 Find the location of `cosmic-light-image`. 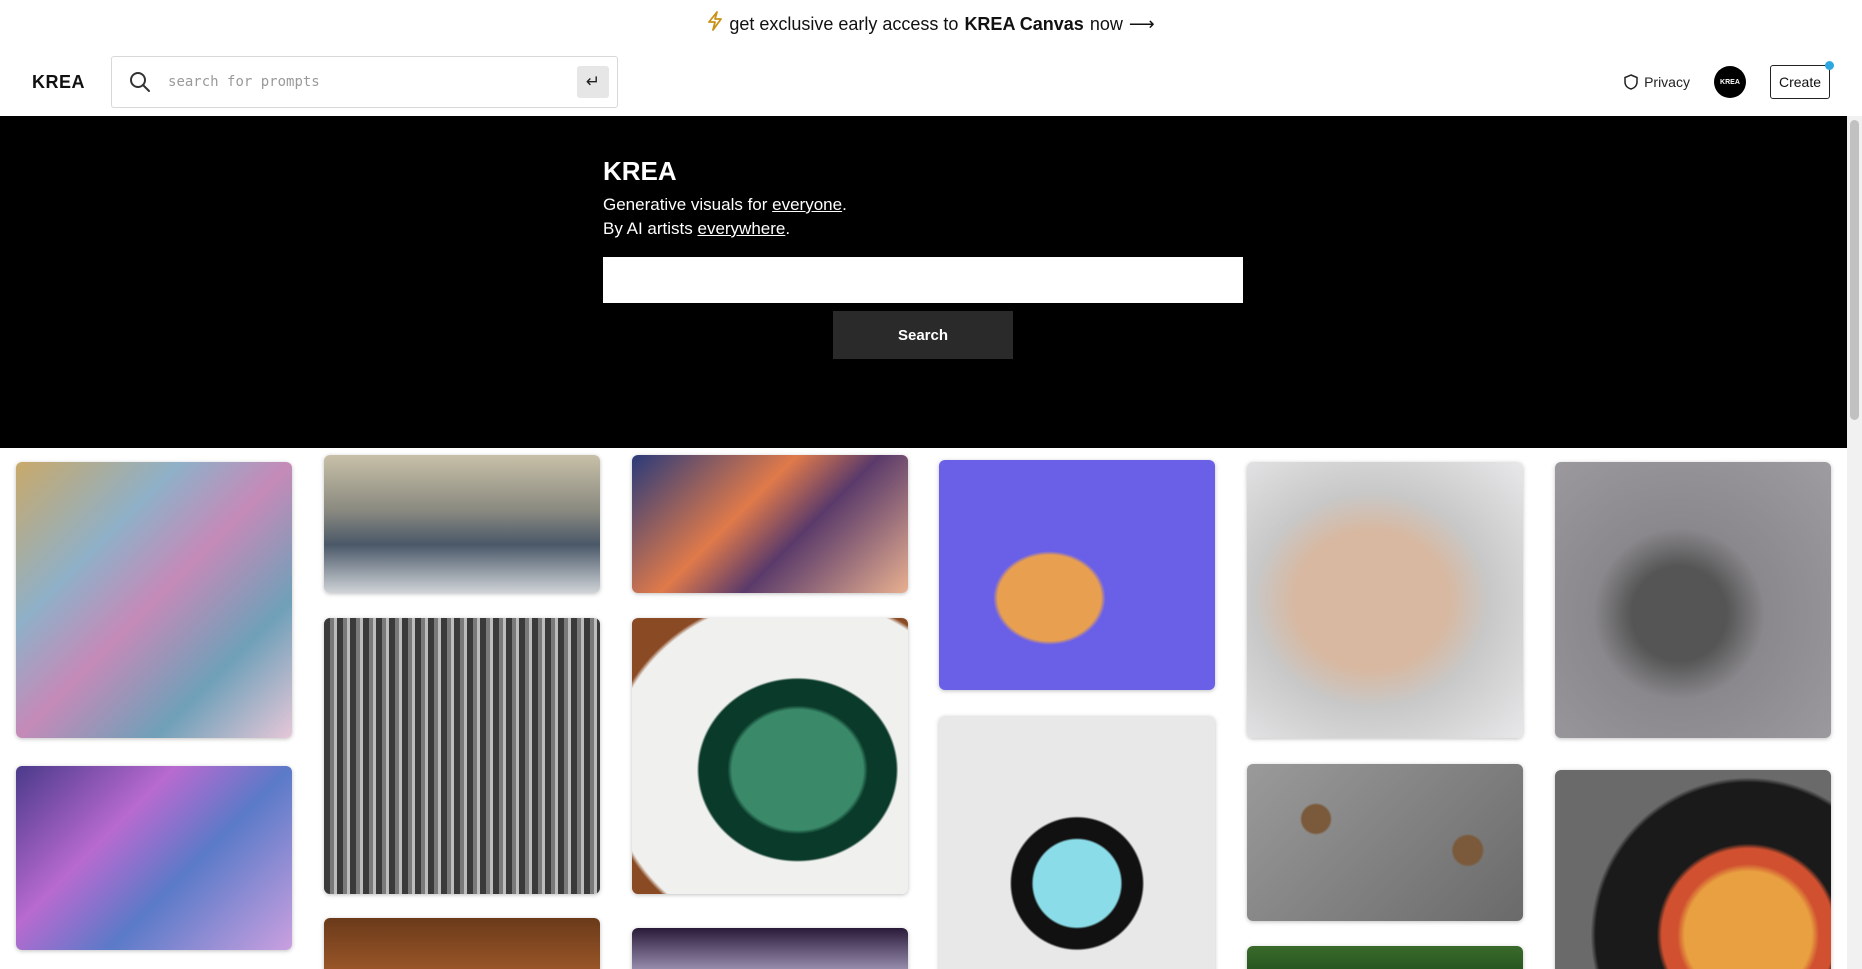

cosmic-light-image is located at coordinates (770, 948).